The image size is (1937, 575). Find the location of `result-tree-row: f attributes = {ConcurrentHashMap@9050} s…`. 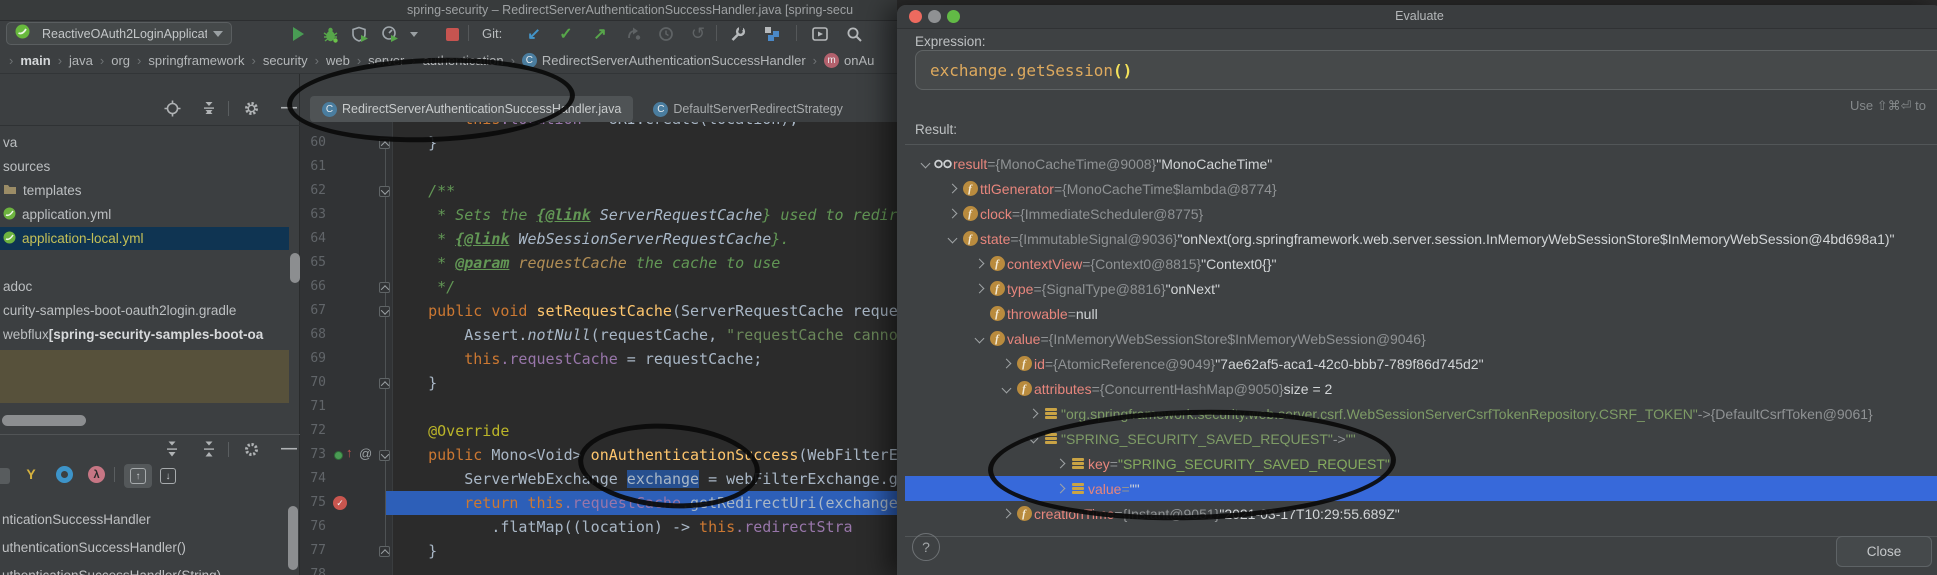

result-tree-row: f attributes = {ConcurrentHashMap@9050} s… is located at coordinates (1421, 388).